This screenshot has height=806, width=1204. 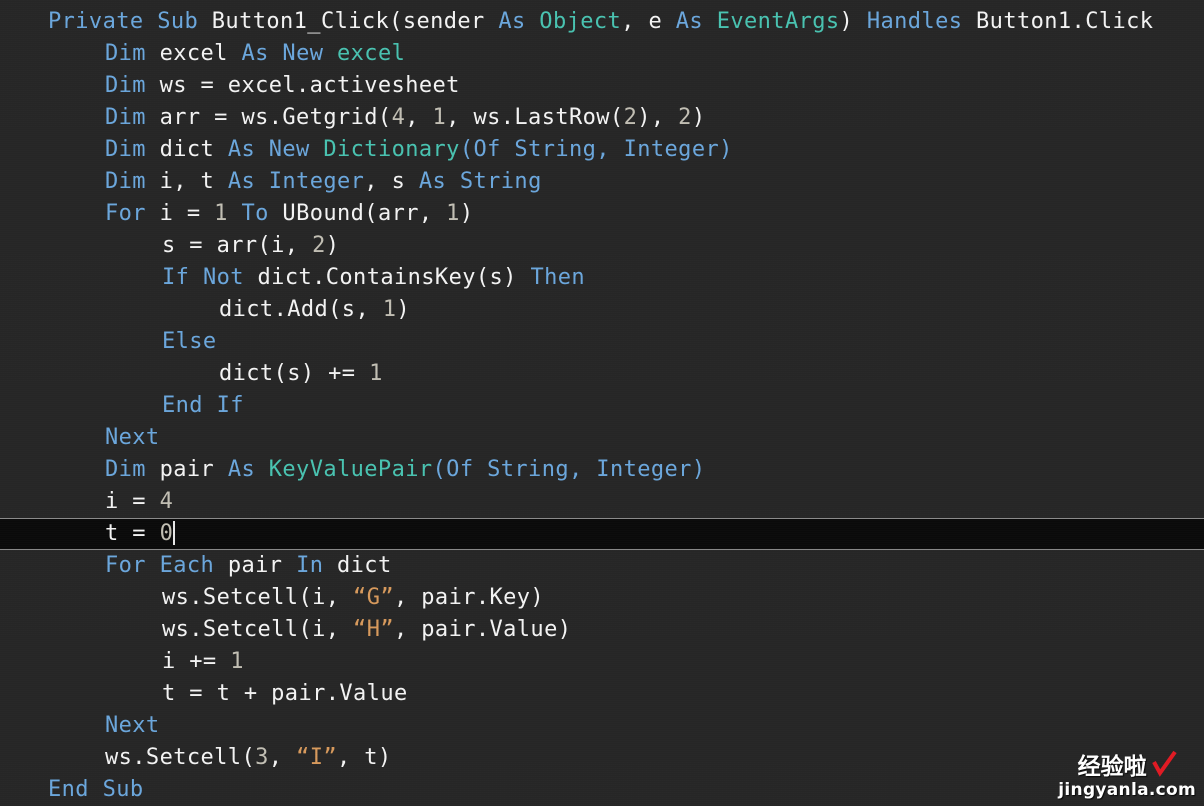 What do you see at coordinates (602, 566) in the screenshot?
I see `code-line: For Each pair In dict` at bounding box center [602, 566].